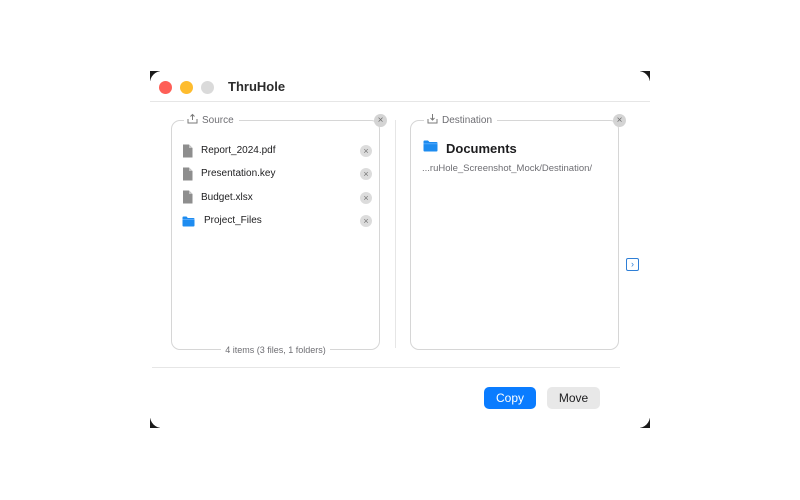 The height and width of the screenshot is (500, 800). Describe the element at coordinates (186, 87) in the screenshot. I see `minimize-window-button` at that location.